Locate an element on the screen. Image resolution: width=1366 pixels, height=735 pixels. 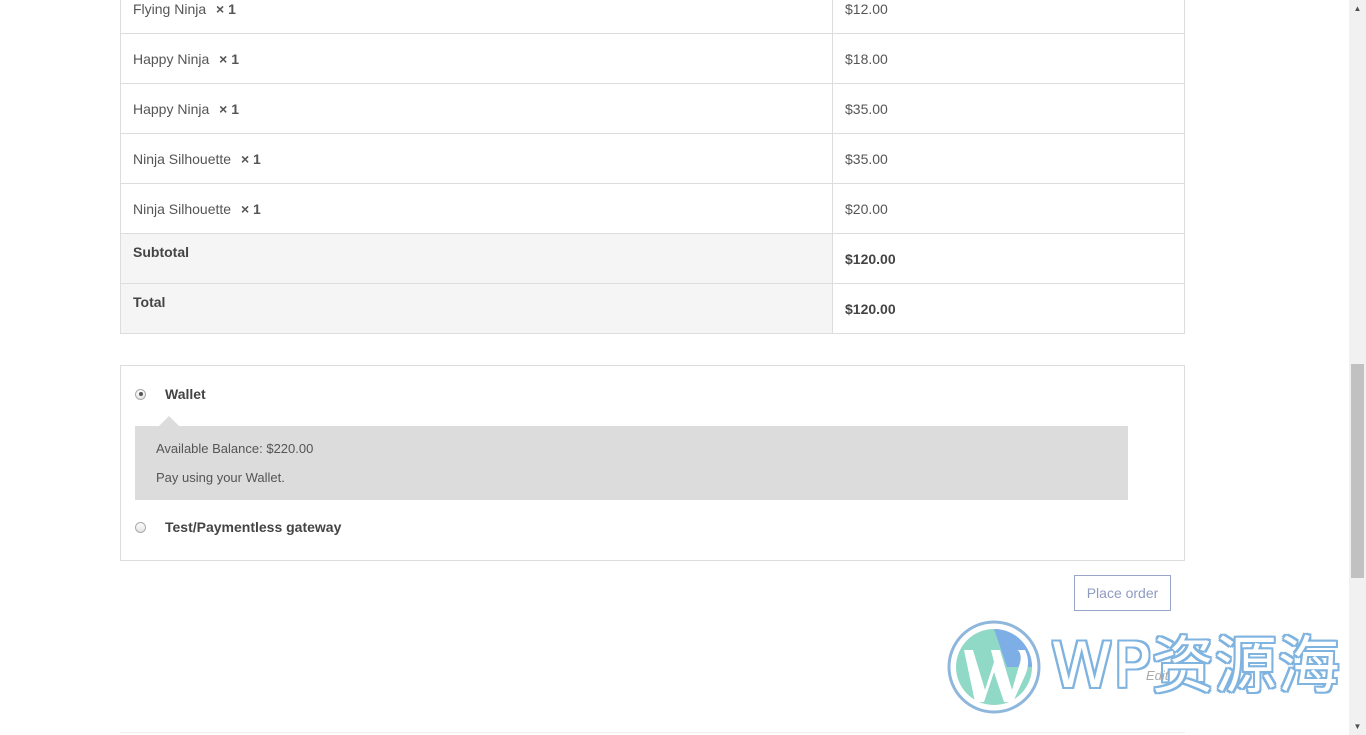
table-row: Happy Ninja × 1 $18.00 is located at coordinates (652, 58).